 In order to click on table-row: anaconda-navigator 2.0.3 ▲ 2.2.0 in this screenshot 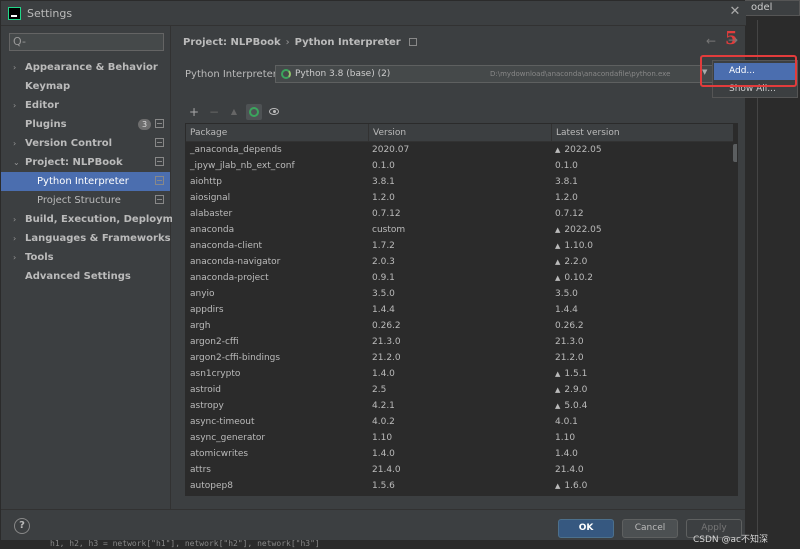, I will do `click(459, 262)`.